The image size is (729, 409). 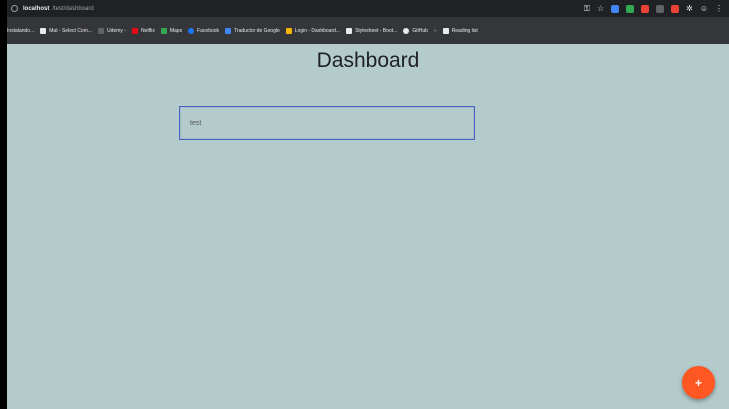 What do you see at coordinates (14, 8) in the screenshot?
I see `site-info-icon` at bounding box center [14, 8].